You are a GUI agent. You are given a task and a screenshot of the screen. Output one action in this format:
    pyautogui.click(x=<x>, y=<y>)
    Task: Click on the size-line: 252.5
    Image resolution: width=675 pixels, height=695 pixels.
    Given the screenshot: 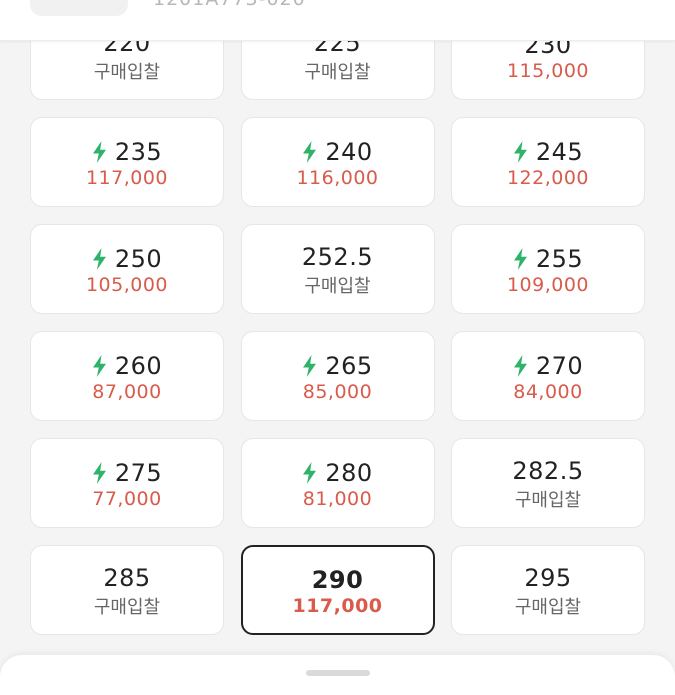 What is the action you would take?
    pyautogui.click(x=337, y=257)
    